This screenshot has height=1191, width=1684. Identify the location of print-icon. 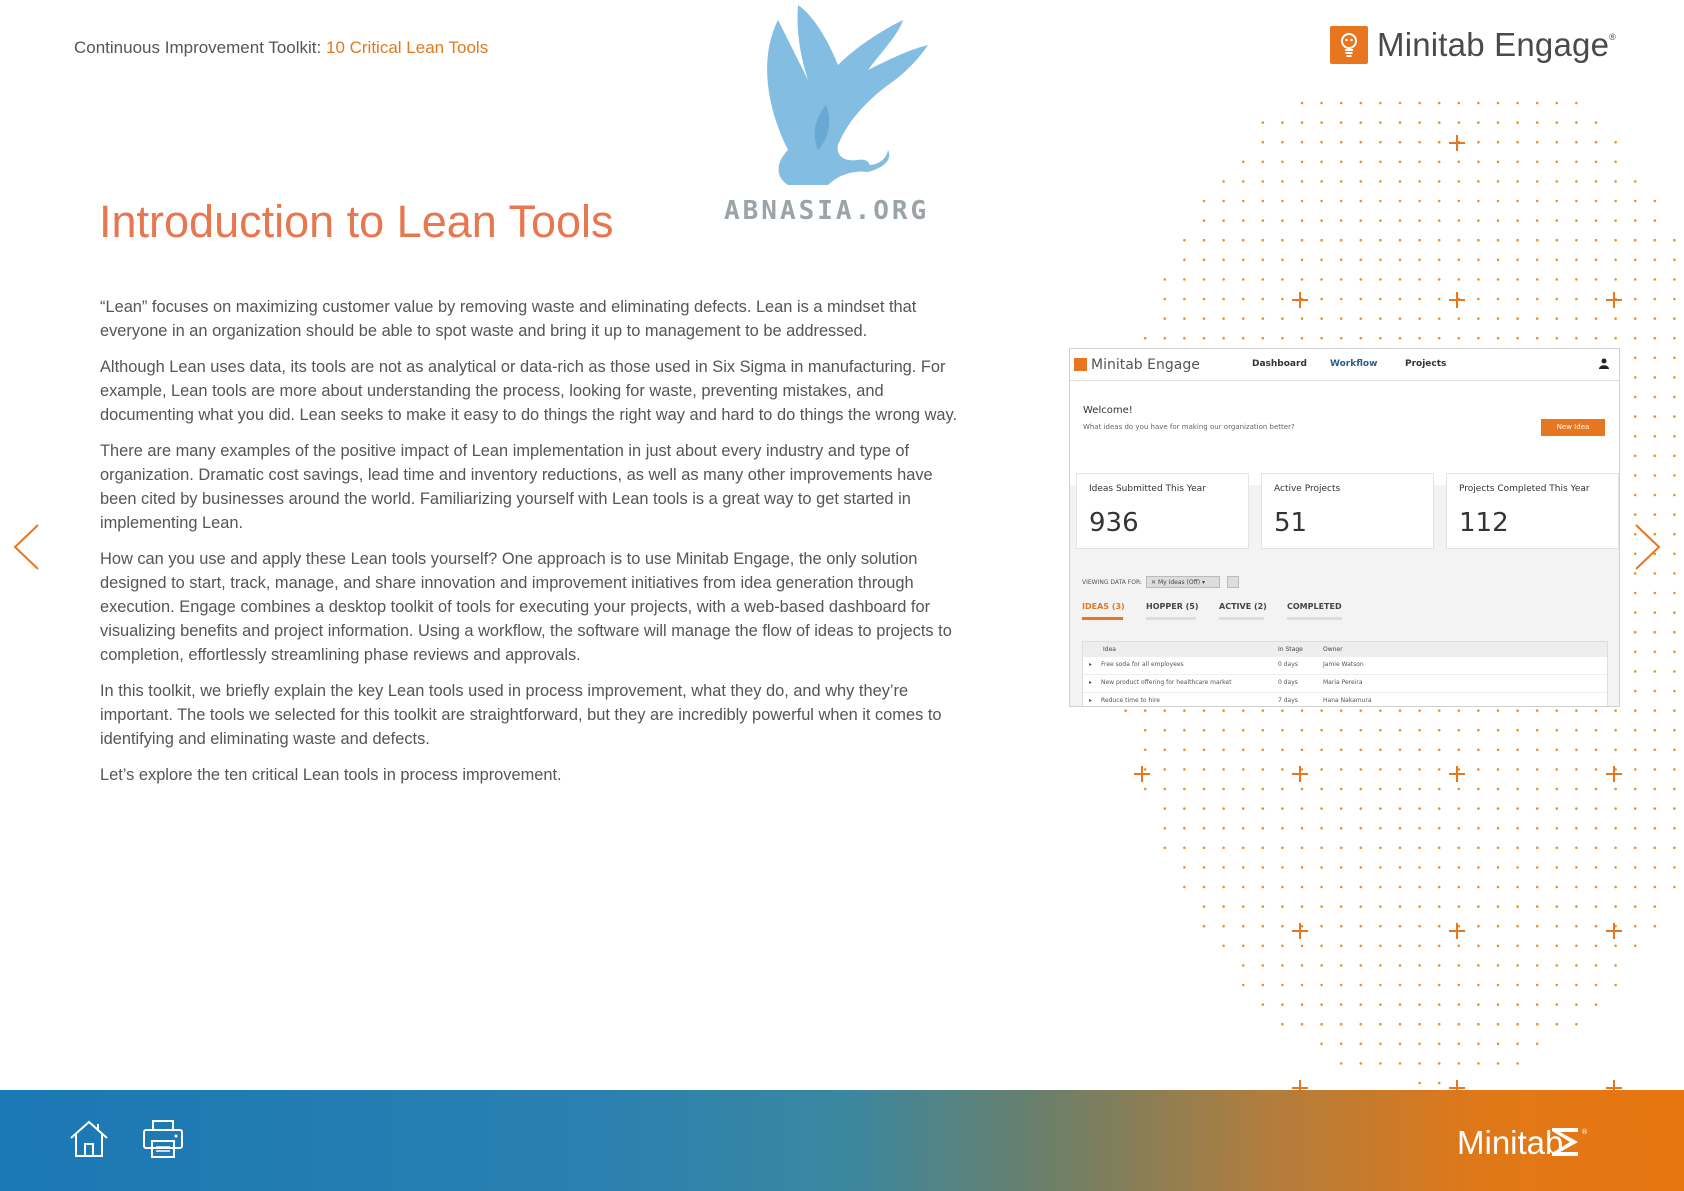
(163, 1139).